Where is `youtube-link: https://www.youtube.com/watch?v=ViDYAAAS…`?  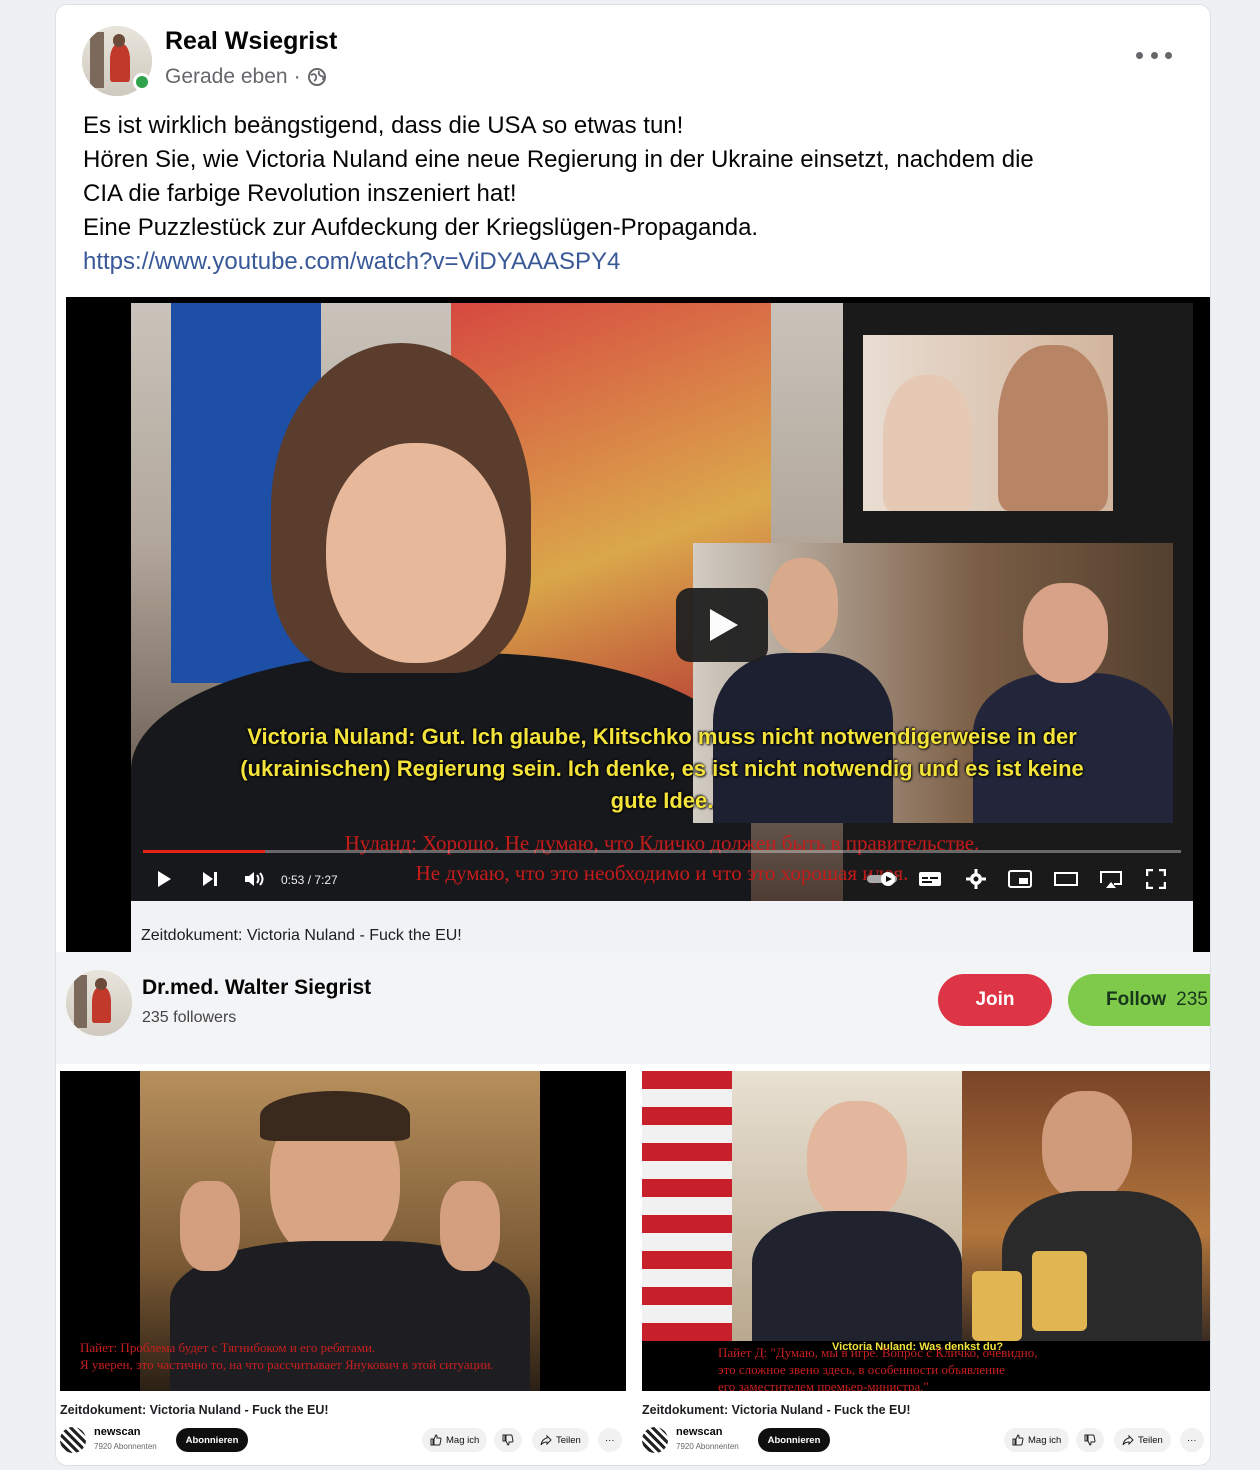 youtube-link: https://www.youtube.com/watch?v=ViDYAAAS… is located at coordinates (351, 261).